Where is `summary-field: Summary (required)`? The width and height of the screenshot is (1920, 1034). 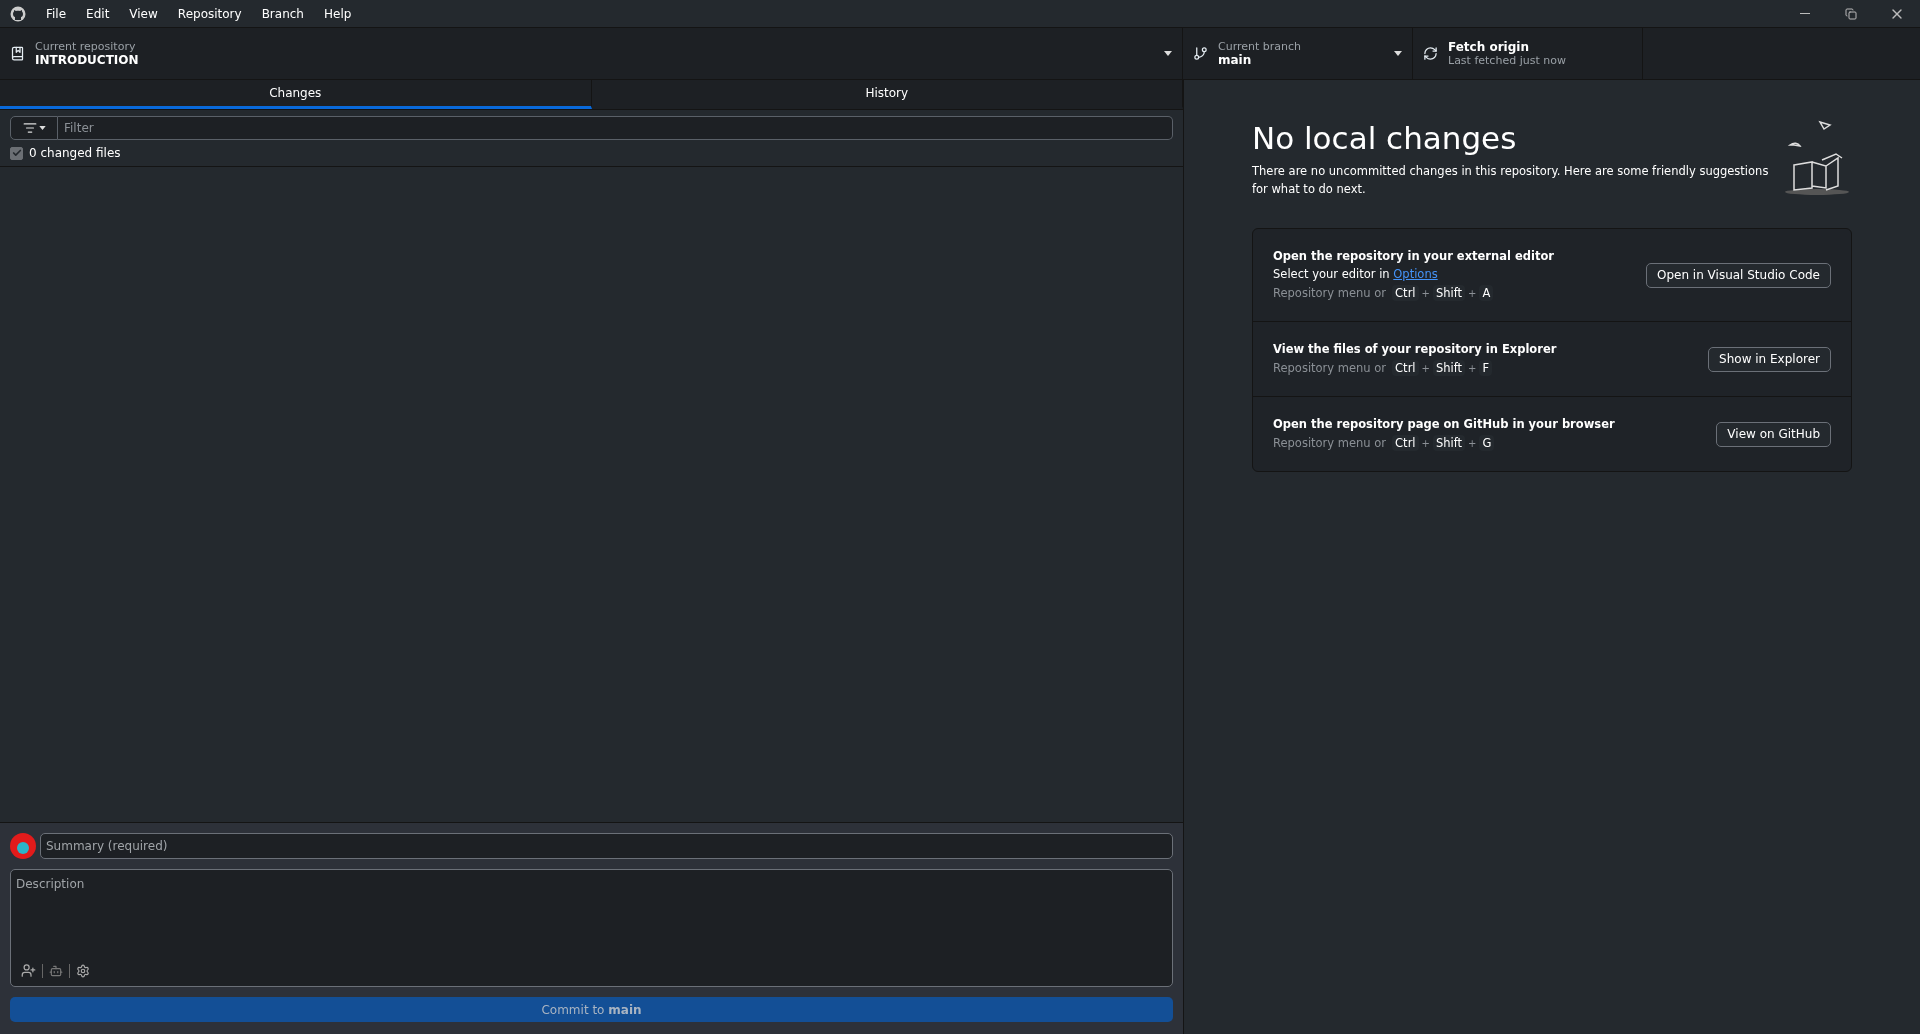 summary-field: Summary (required) is located at coordinates (606, 846).